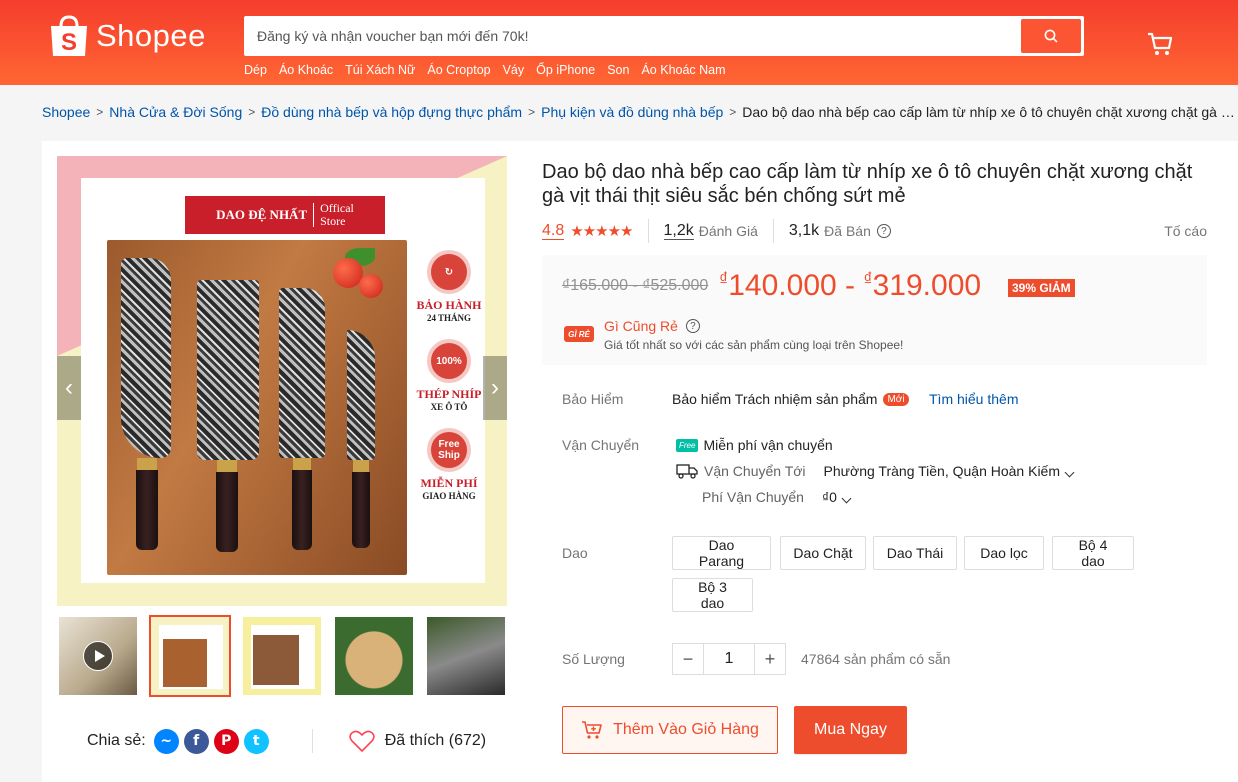 This screenshot has height=782, width=1238. What do you see at coordinates (1160, 44) in the screenshot?
I see `cart-icon` at bounding box center [1160, 44].